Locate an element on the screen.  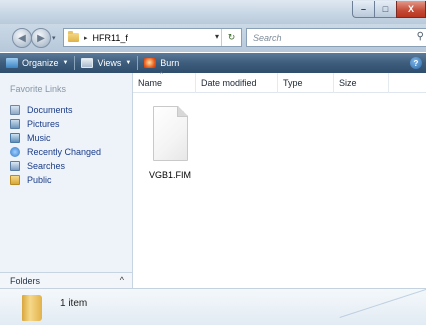
caption-buttons: – □ X is located at coordinates (389, 9).